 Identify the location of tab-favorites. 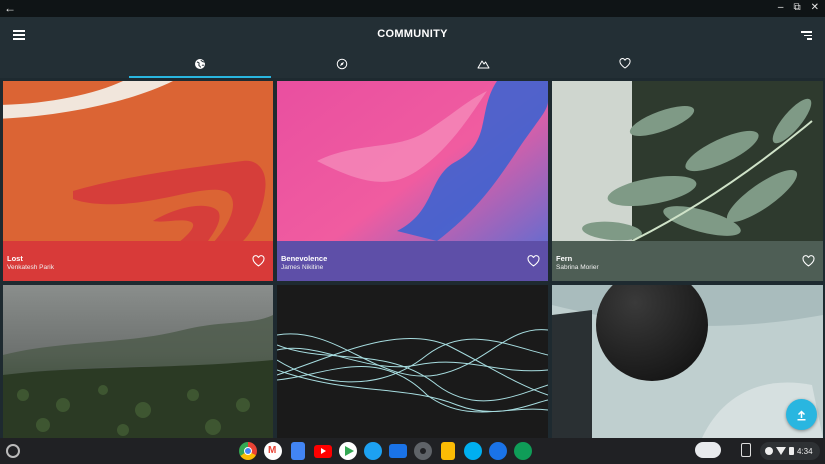
(625, 63).